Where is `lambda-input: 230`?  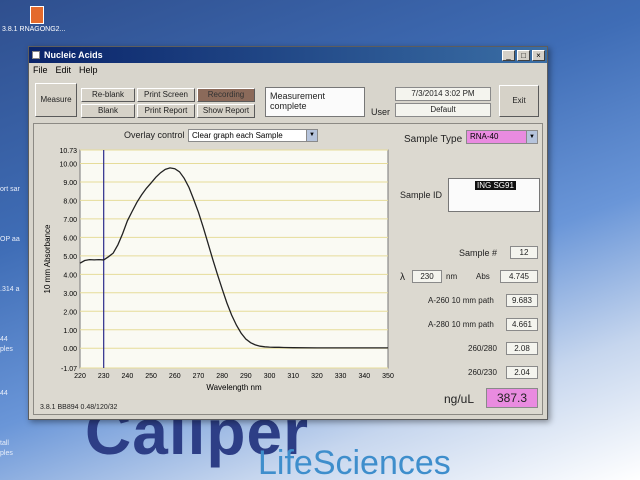
lambda-input: 230 is located at coordinates (427, 276).